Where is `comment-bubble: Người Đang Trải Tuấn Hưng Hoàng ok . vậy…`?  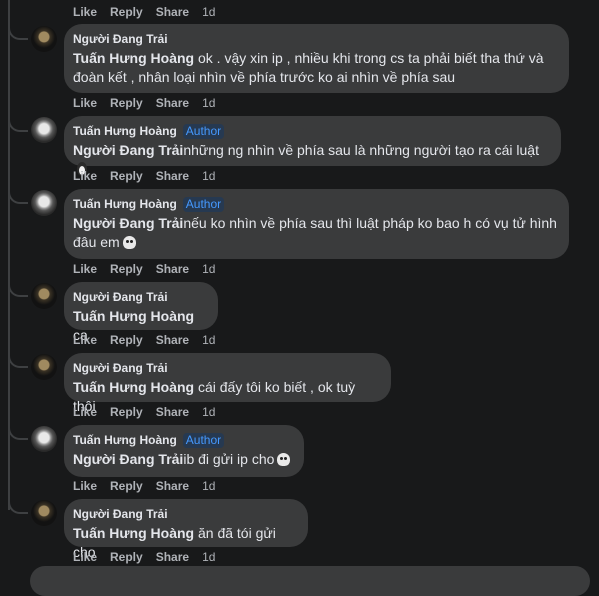
comment-bubble: Người Đang Trải Tuấn Hưng Hoàng ok . vậy… is located at coordinates (316, 58).